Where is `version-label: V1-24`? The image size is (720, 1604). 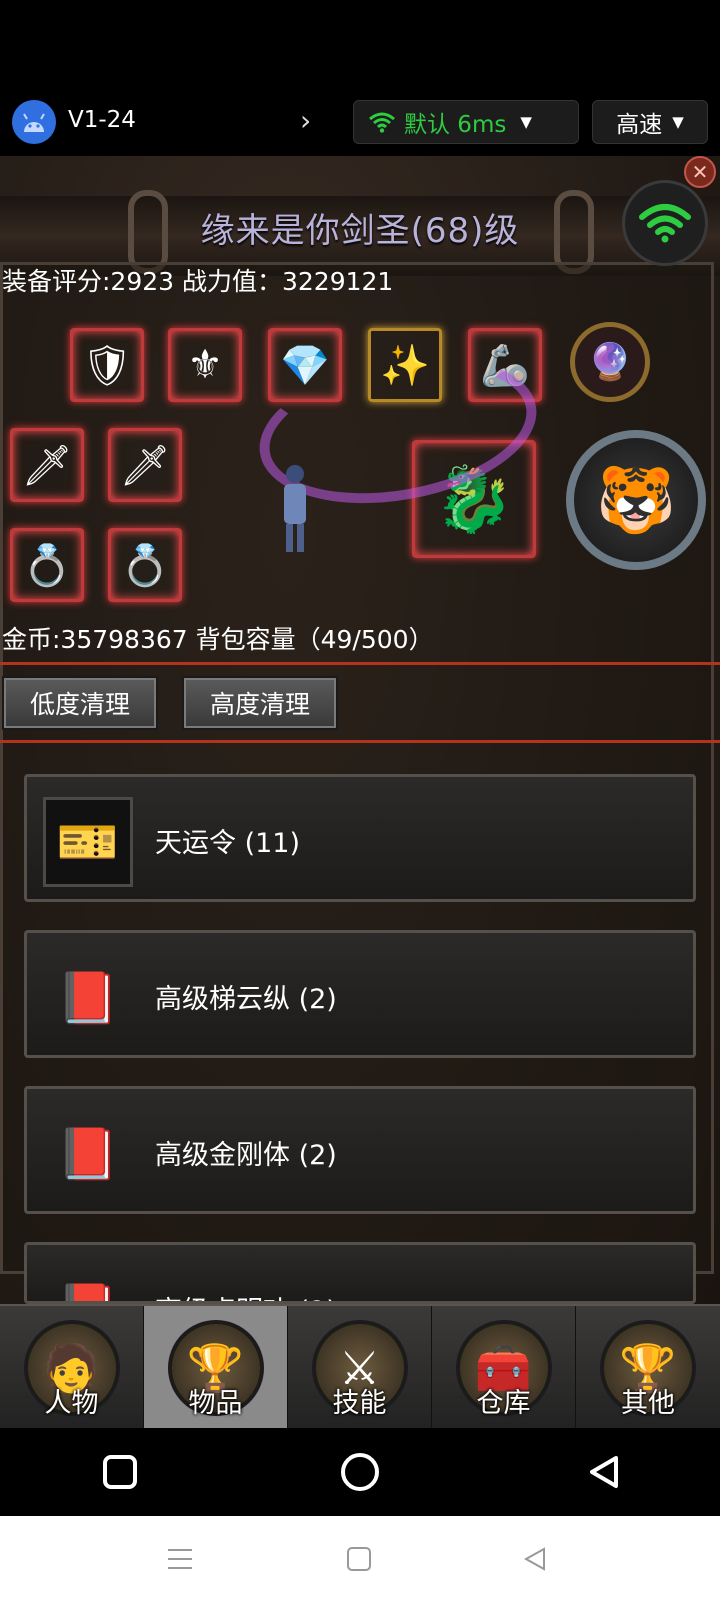 version-label: V1-24 is located at coordinates (102, 120).